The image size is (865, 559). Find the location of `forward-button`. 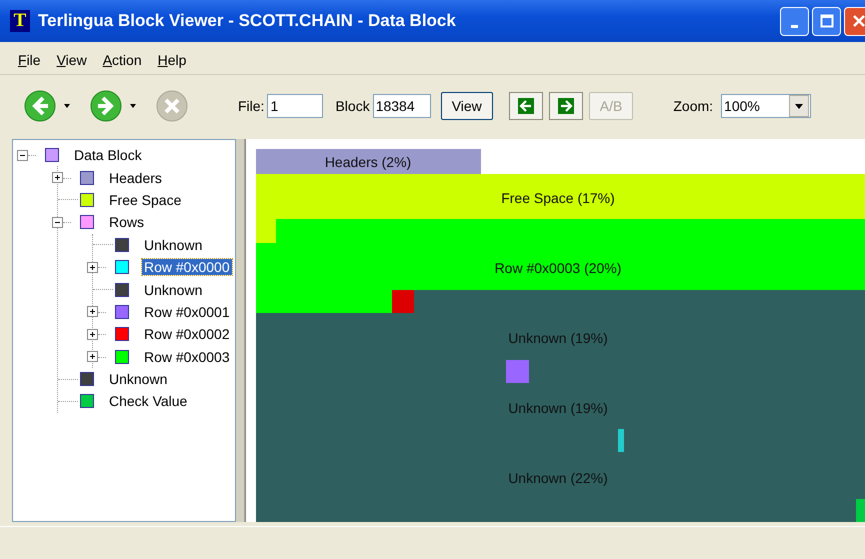

forward-button is located at coordinates (106, 106).